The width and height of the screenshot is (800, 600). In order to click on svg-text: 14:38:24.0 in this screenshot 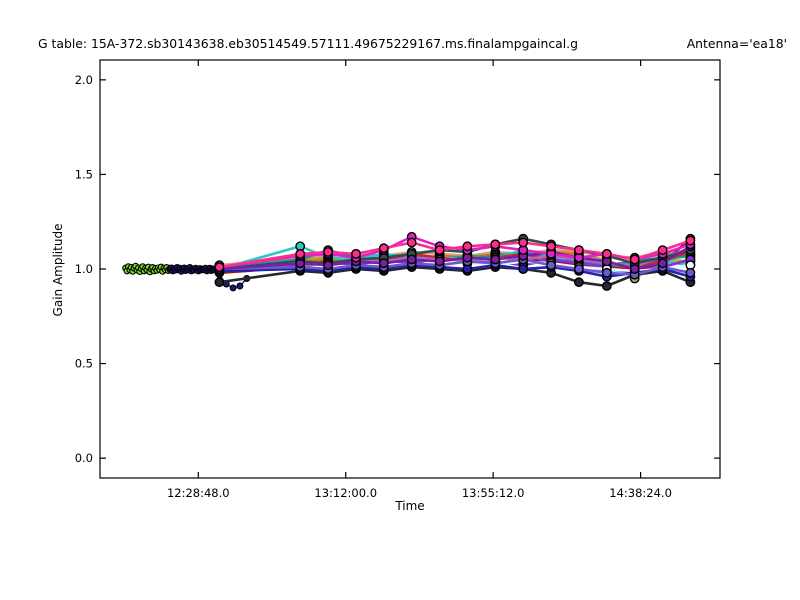, I will do `click(640, 493)`.